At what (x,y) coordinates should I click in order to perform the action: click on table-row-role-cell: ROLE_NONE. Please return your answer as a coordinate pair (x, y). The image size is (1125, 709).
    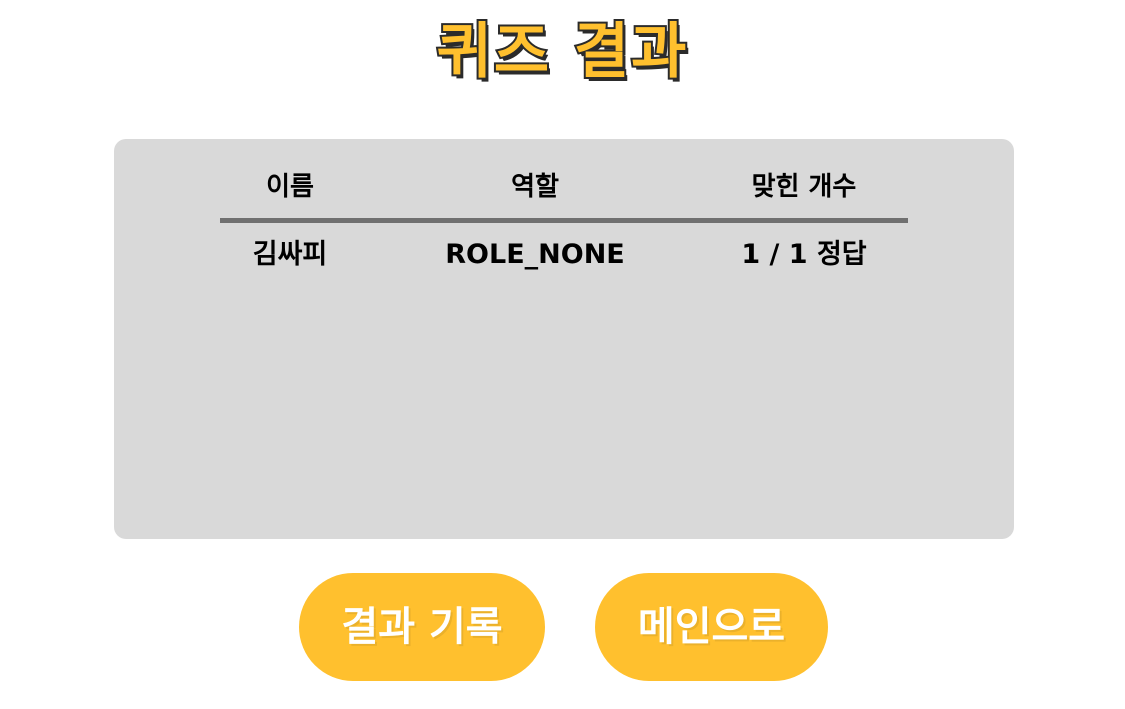
    Looking at the image, I should click on (535, 254).